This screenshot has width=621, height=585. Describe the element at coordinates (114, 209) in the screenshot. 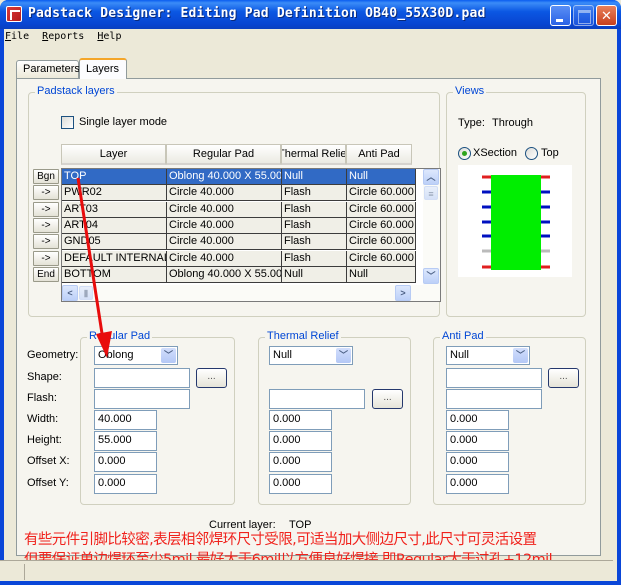

I see `cell-layer: ART03` at that location.